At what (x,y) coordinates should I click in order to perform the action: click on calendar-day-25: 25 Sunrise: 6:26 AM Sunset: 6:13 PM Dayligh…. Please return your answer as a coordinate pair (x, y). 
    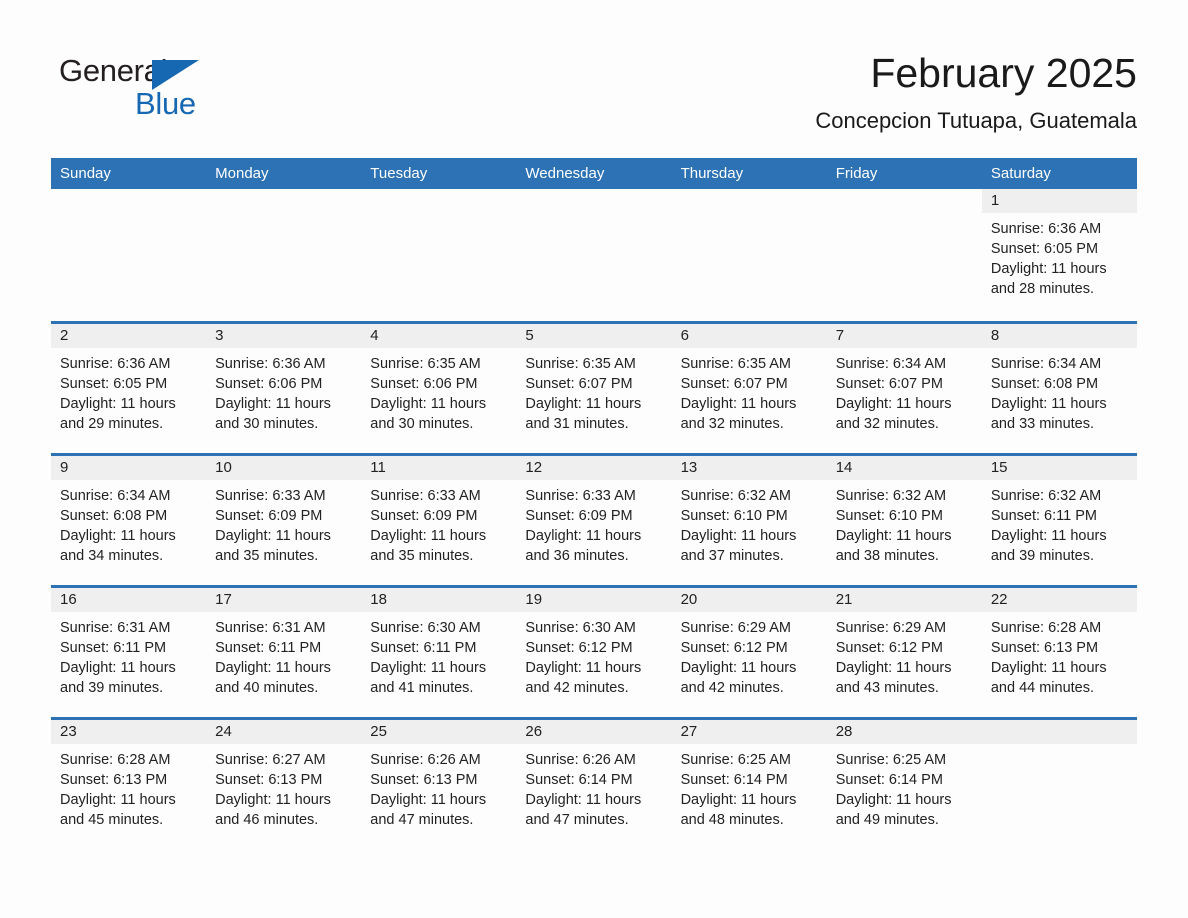
    Looking at the image, I should click on (439, 784).